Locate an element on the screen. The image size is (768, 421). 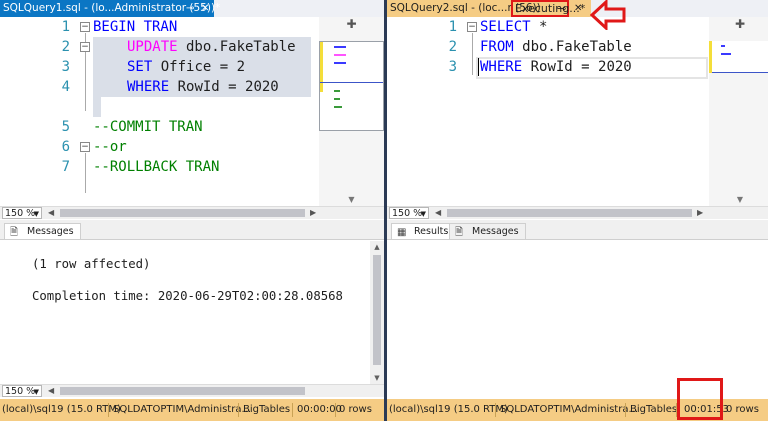
code-line-7: --or is located at coordinates (110, 147).